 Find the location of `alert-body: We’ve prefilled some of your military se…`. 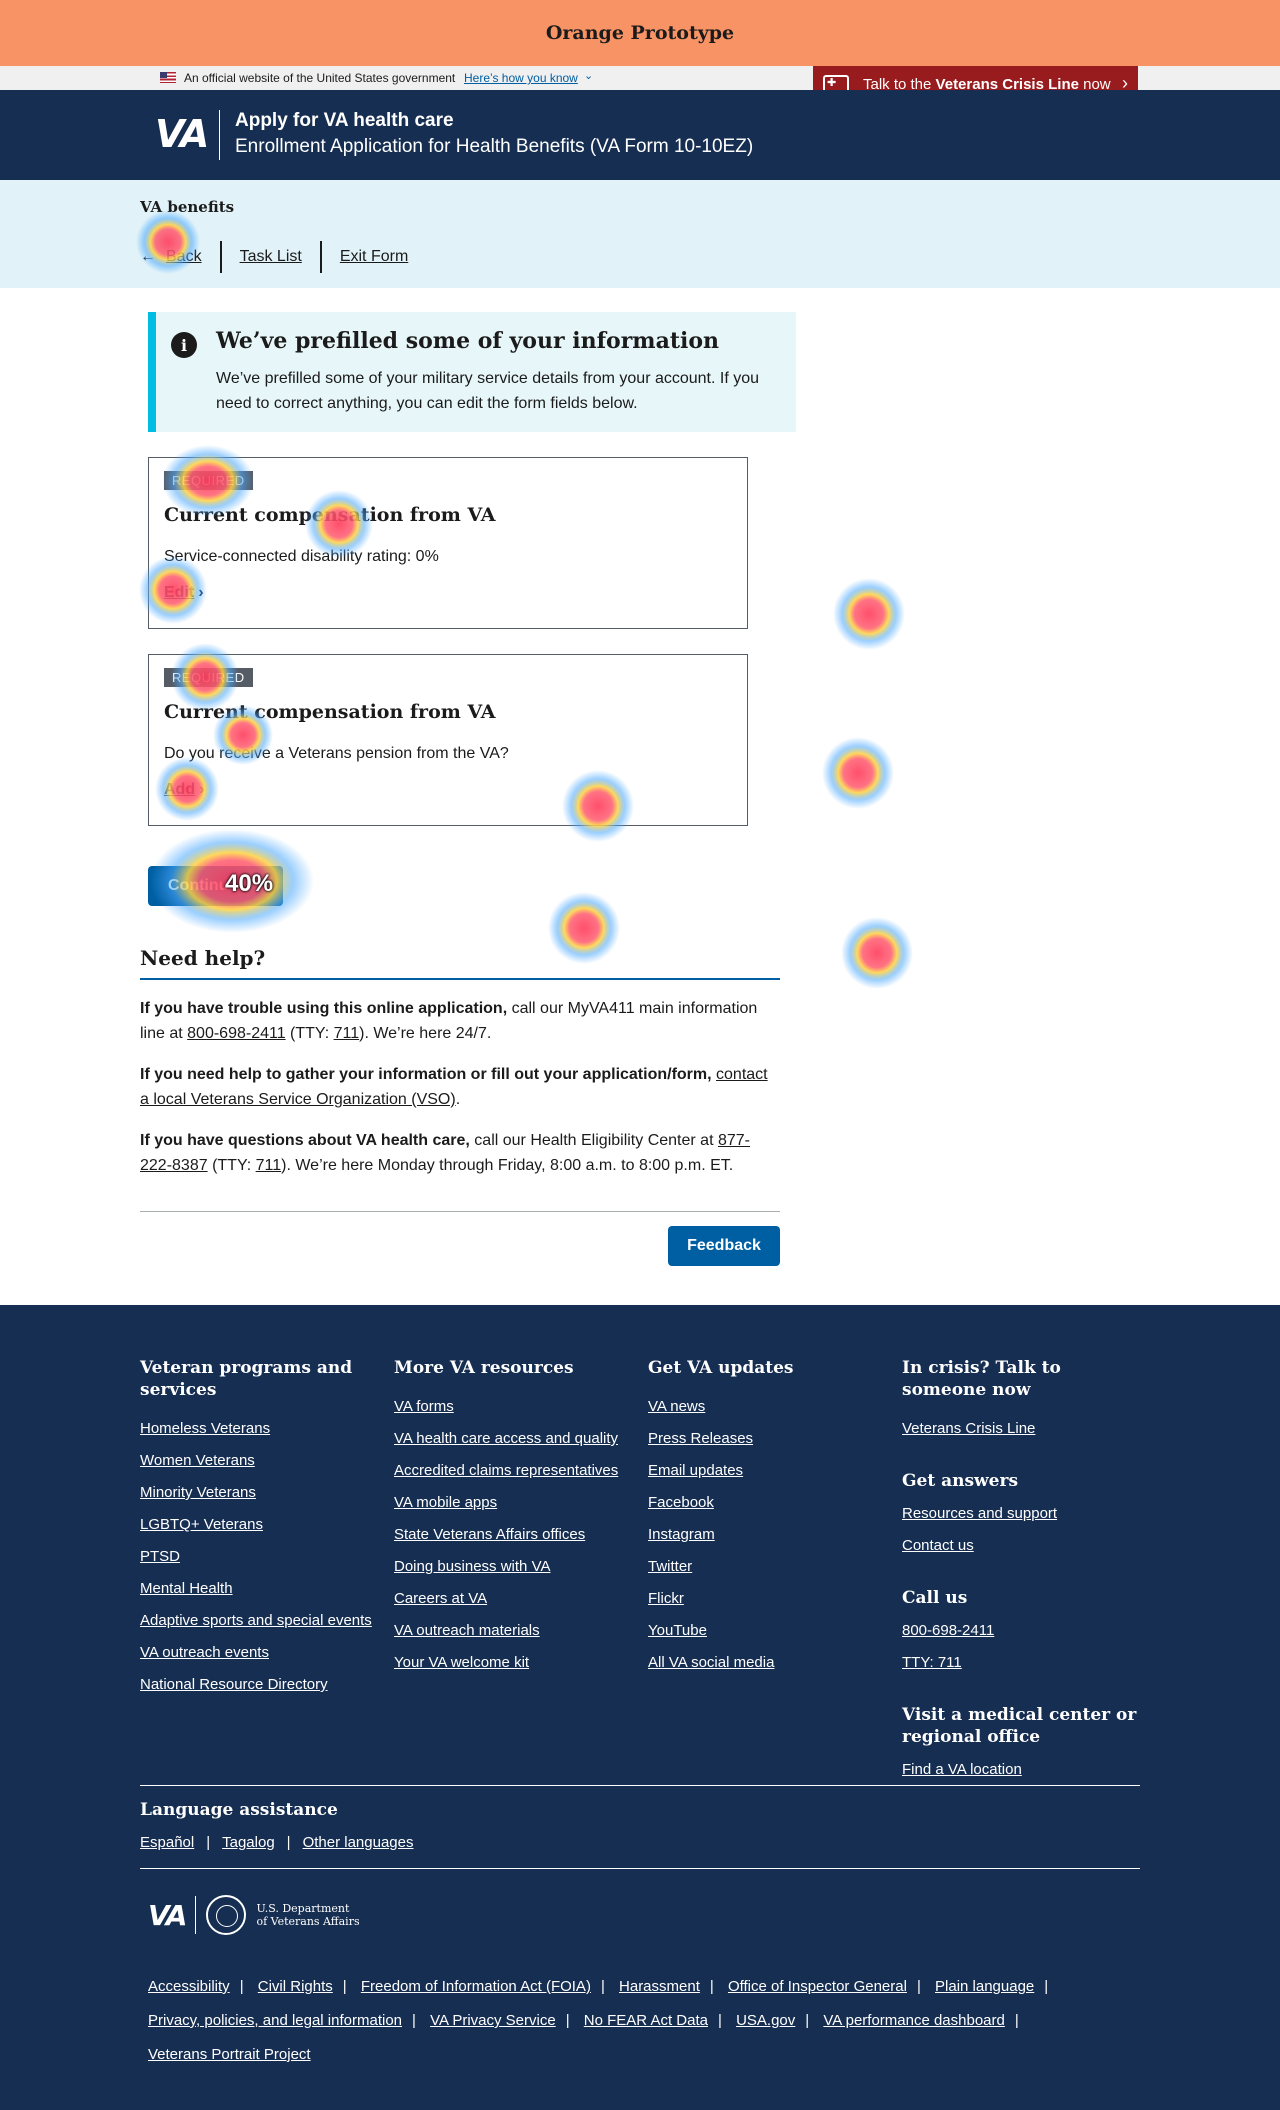

alert-body: We’ve prefilled some of your military se… is located at coordinates (488, 391).